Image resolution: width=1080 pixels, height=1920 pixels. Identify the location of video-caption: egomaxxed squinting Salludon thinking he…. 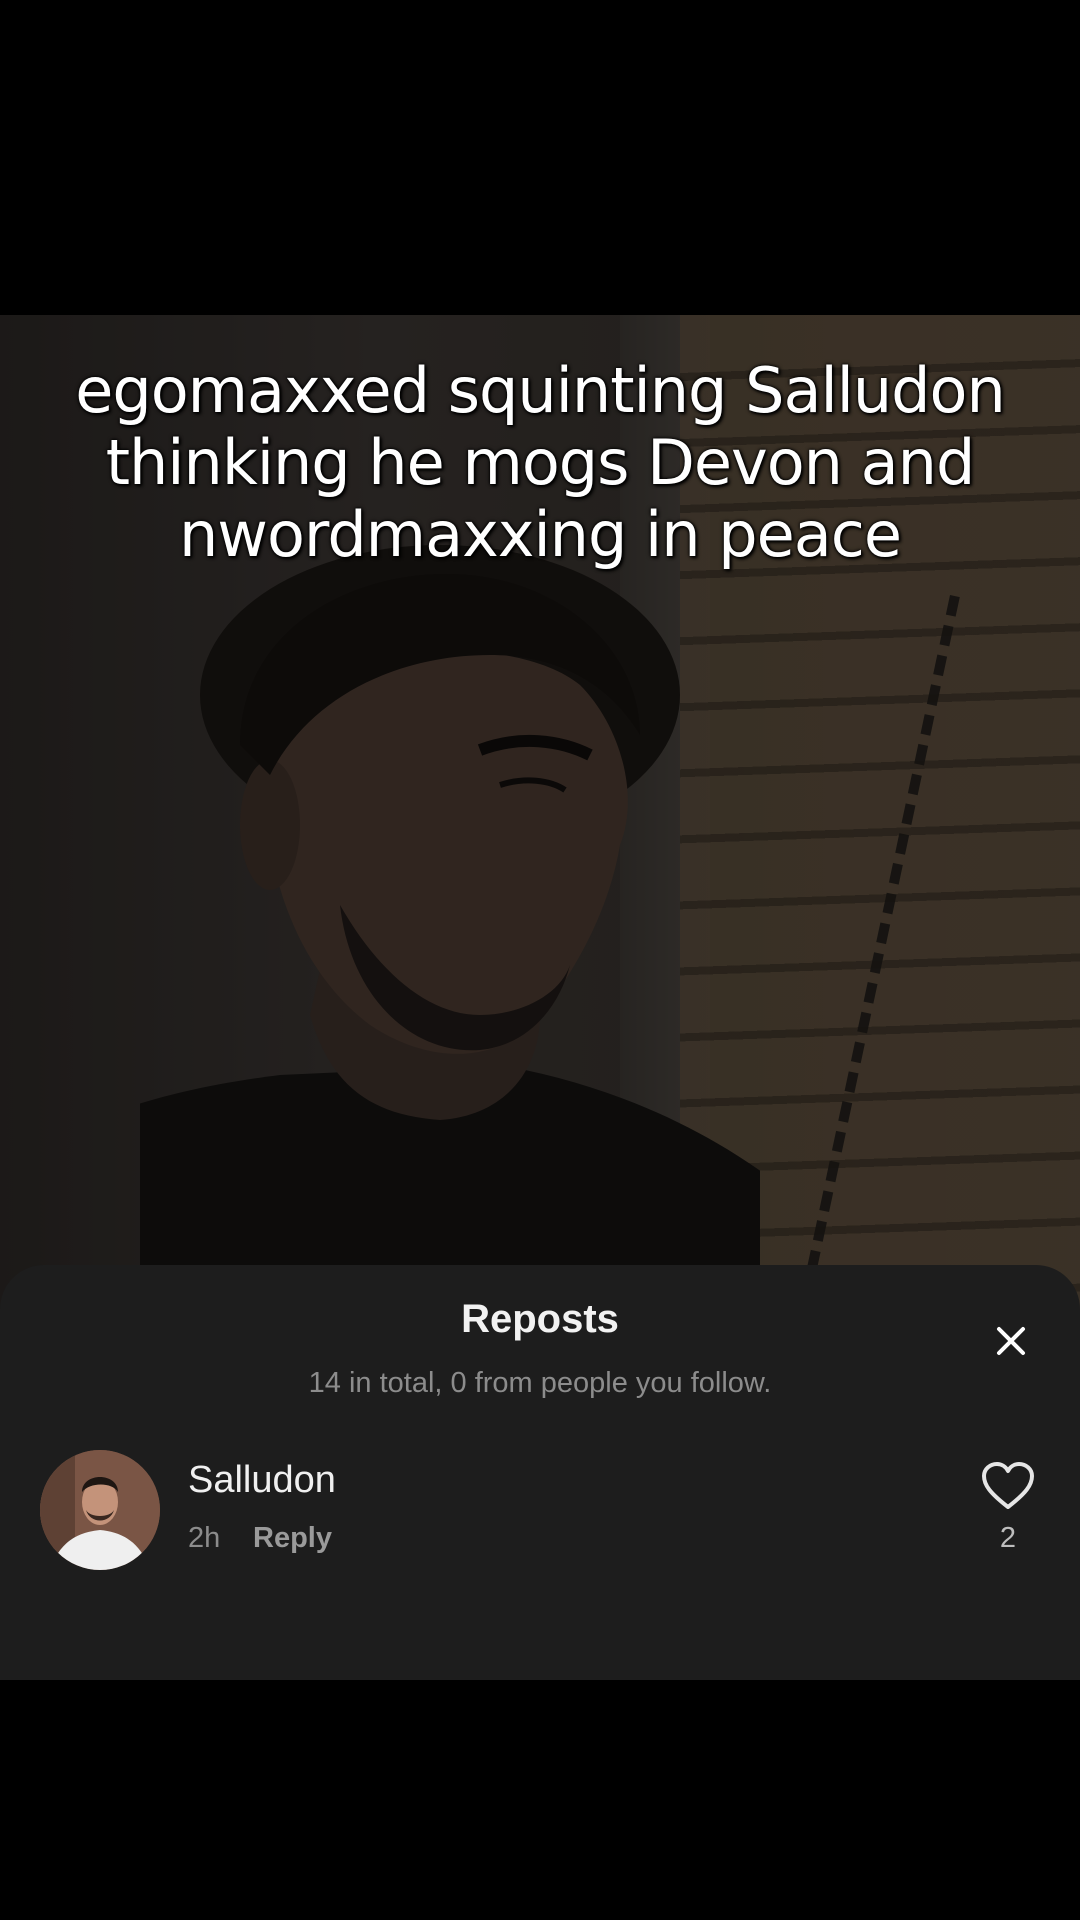
(540, 462).